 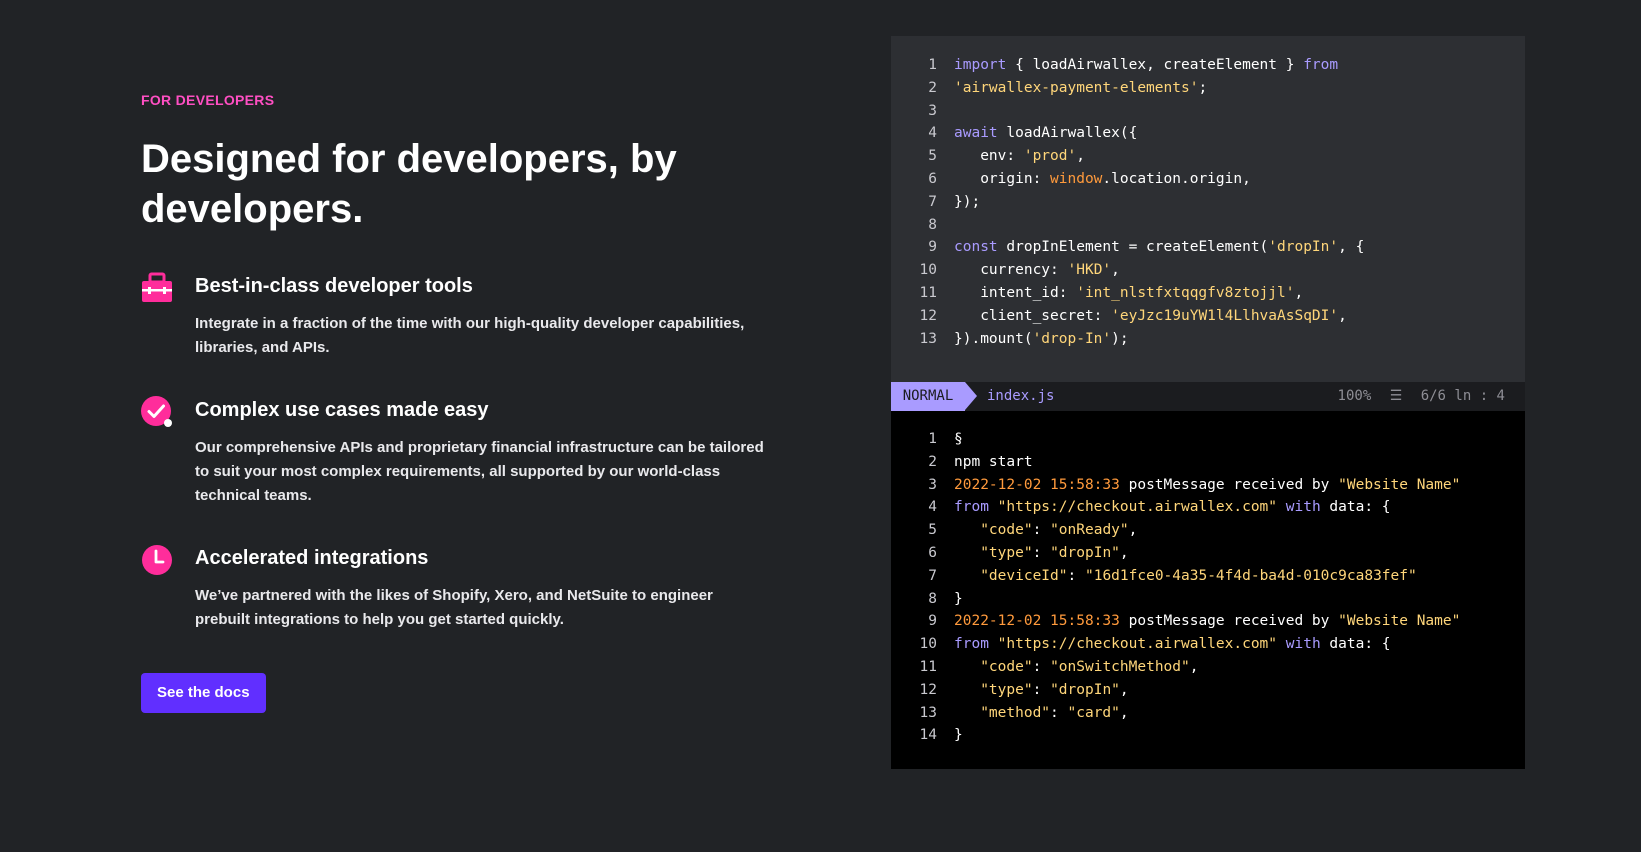 What do you see at coordinates (1185, 292) in the screenshot?
I see `code-token: 'int_nlstfxtqqgfv8ztojjl'` at bounding box center [1185, 292].